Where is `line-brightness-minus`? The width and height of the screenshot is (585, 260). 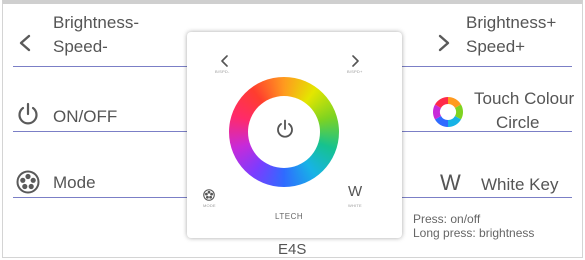
line-brightness-minus is located at coordinates (111, 66).